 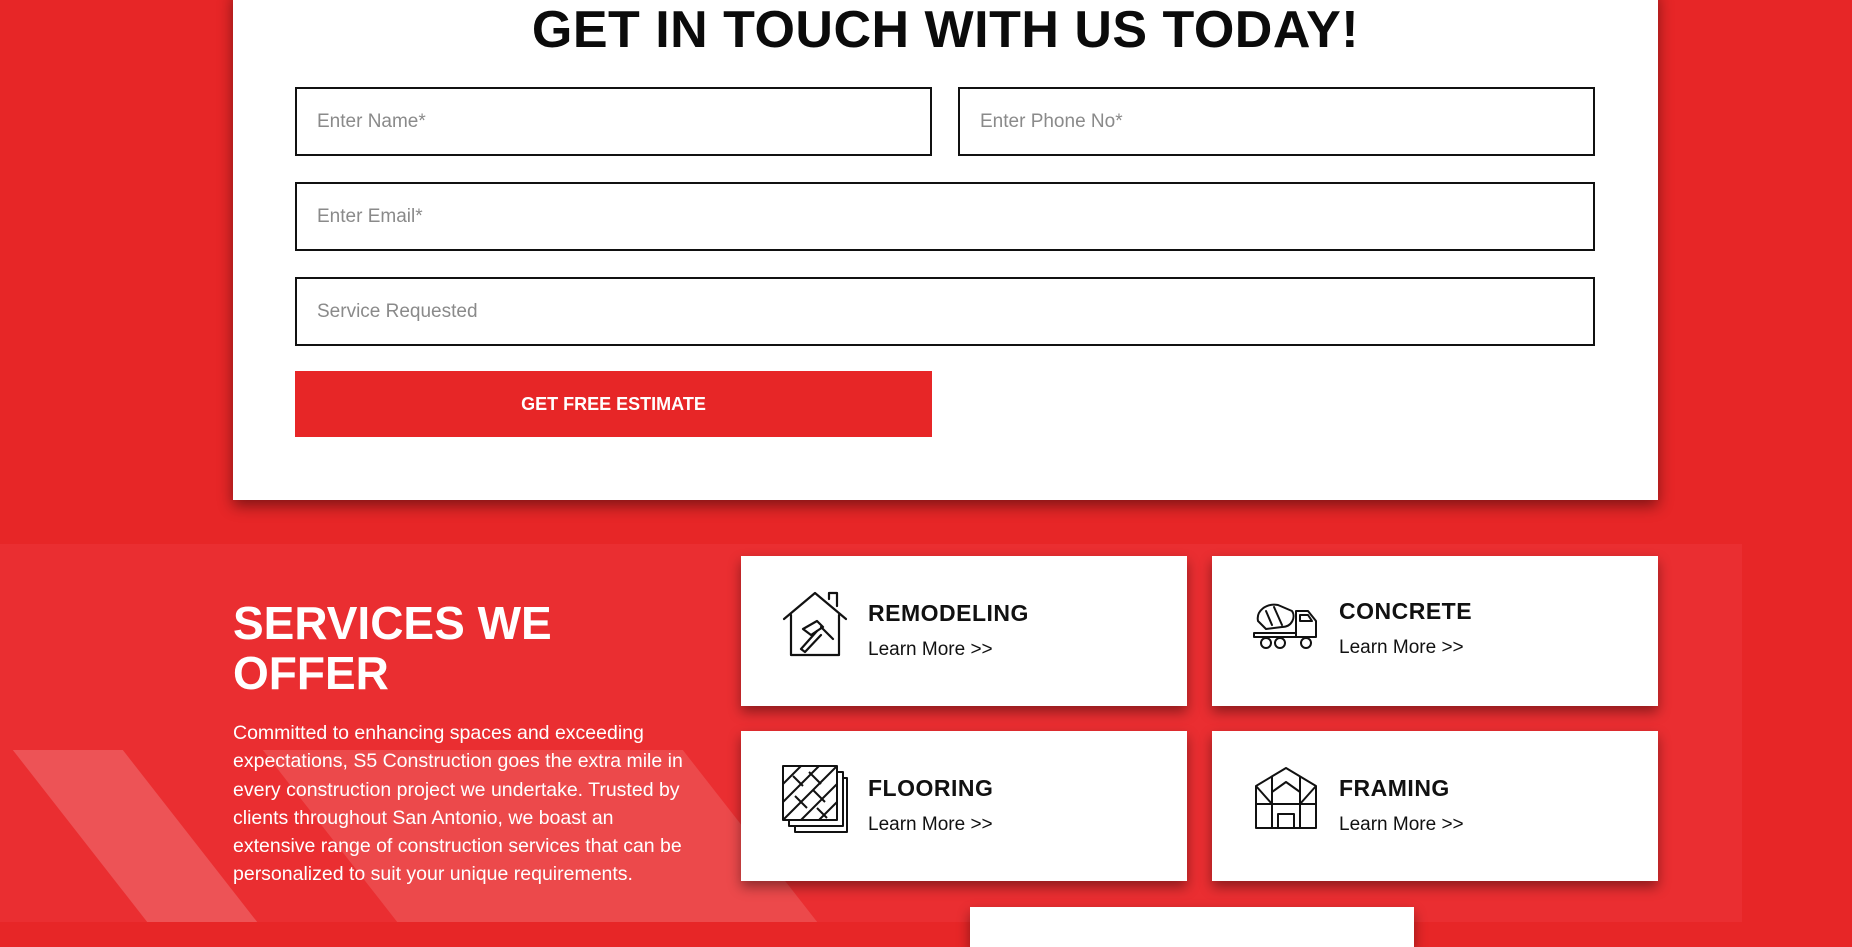 What do you see at coordinates (931, 788) in the screenshot?
I see `service-title: FLOORING` at bounding box center [931, 788].